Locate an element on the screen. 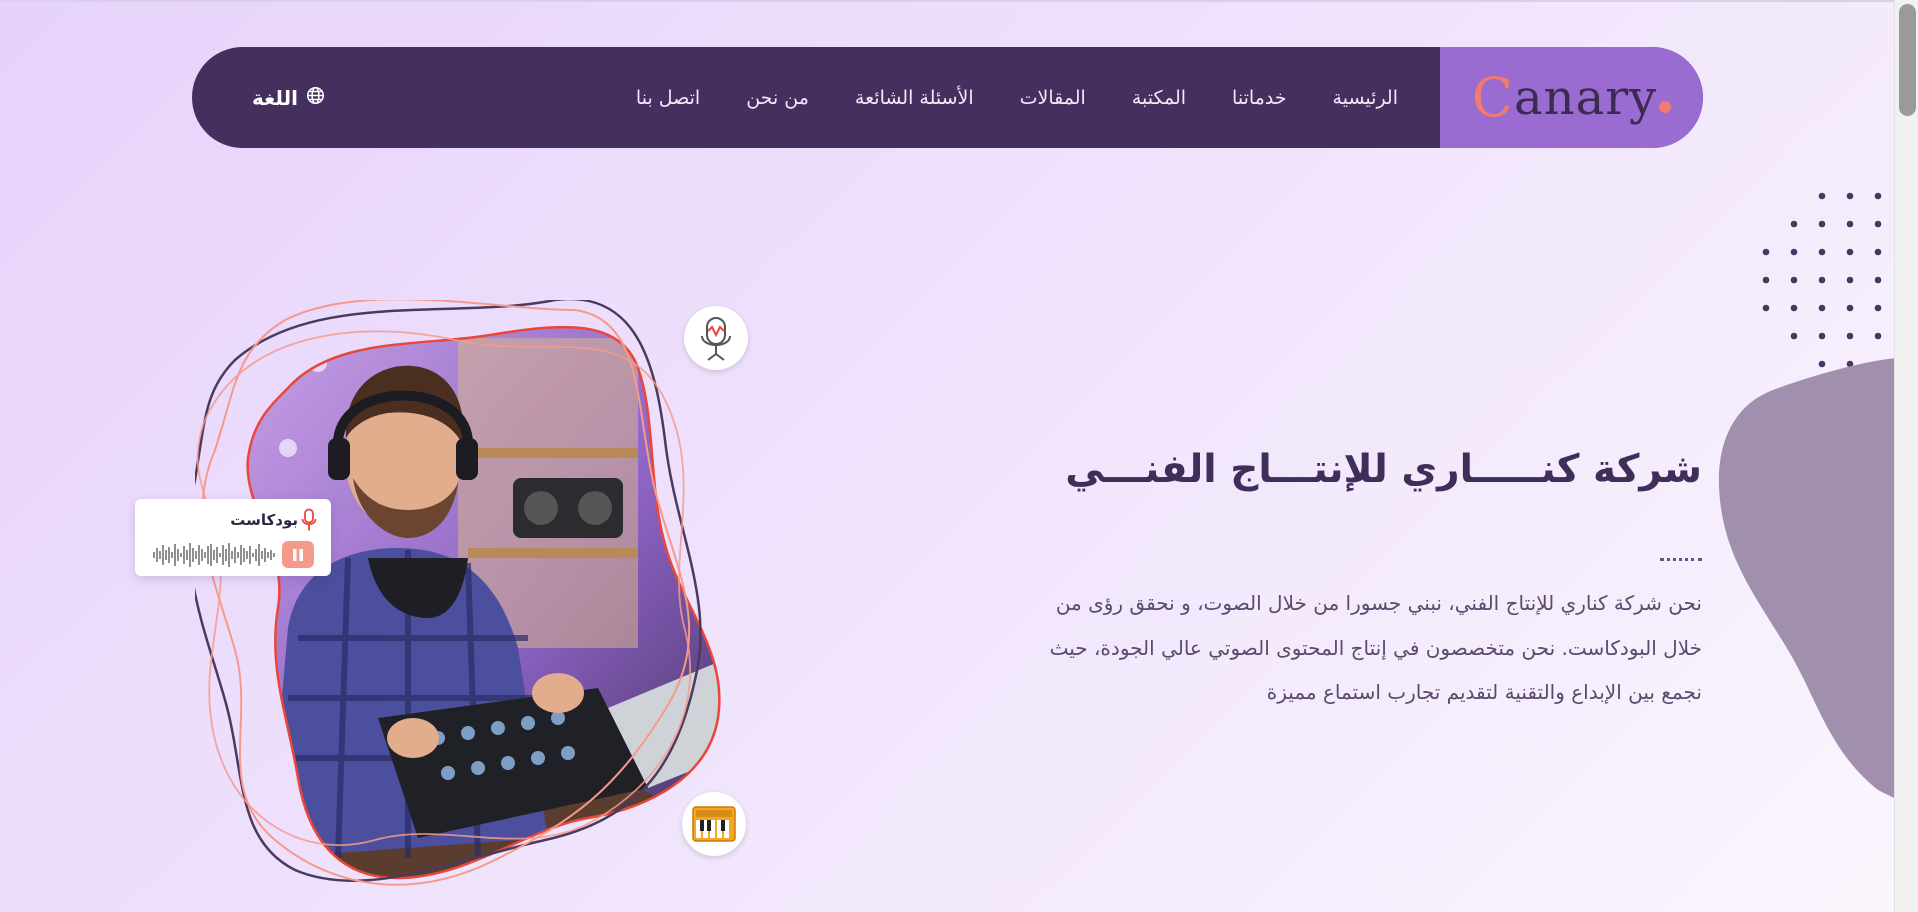 The width and height of the screenshot is (1918, 912). keyboard-icon is located at coordinates (714, 824).